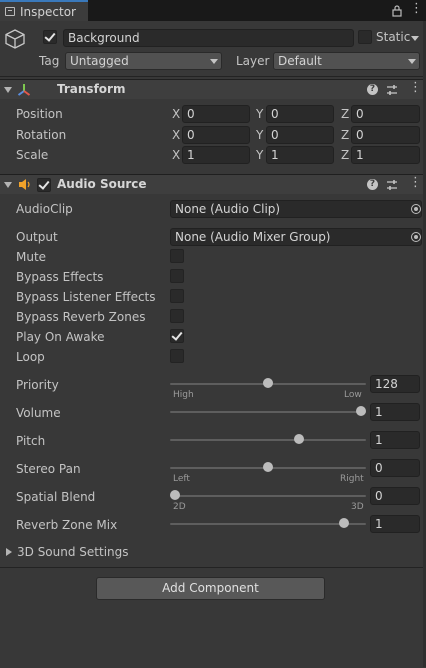 The height and width of the screenshot is (668, 426). I want to click on position-y-input: 0, so click(300, 114).